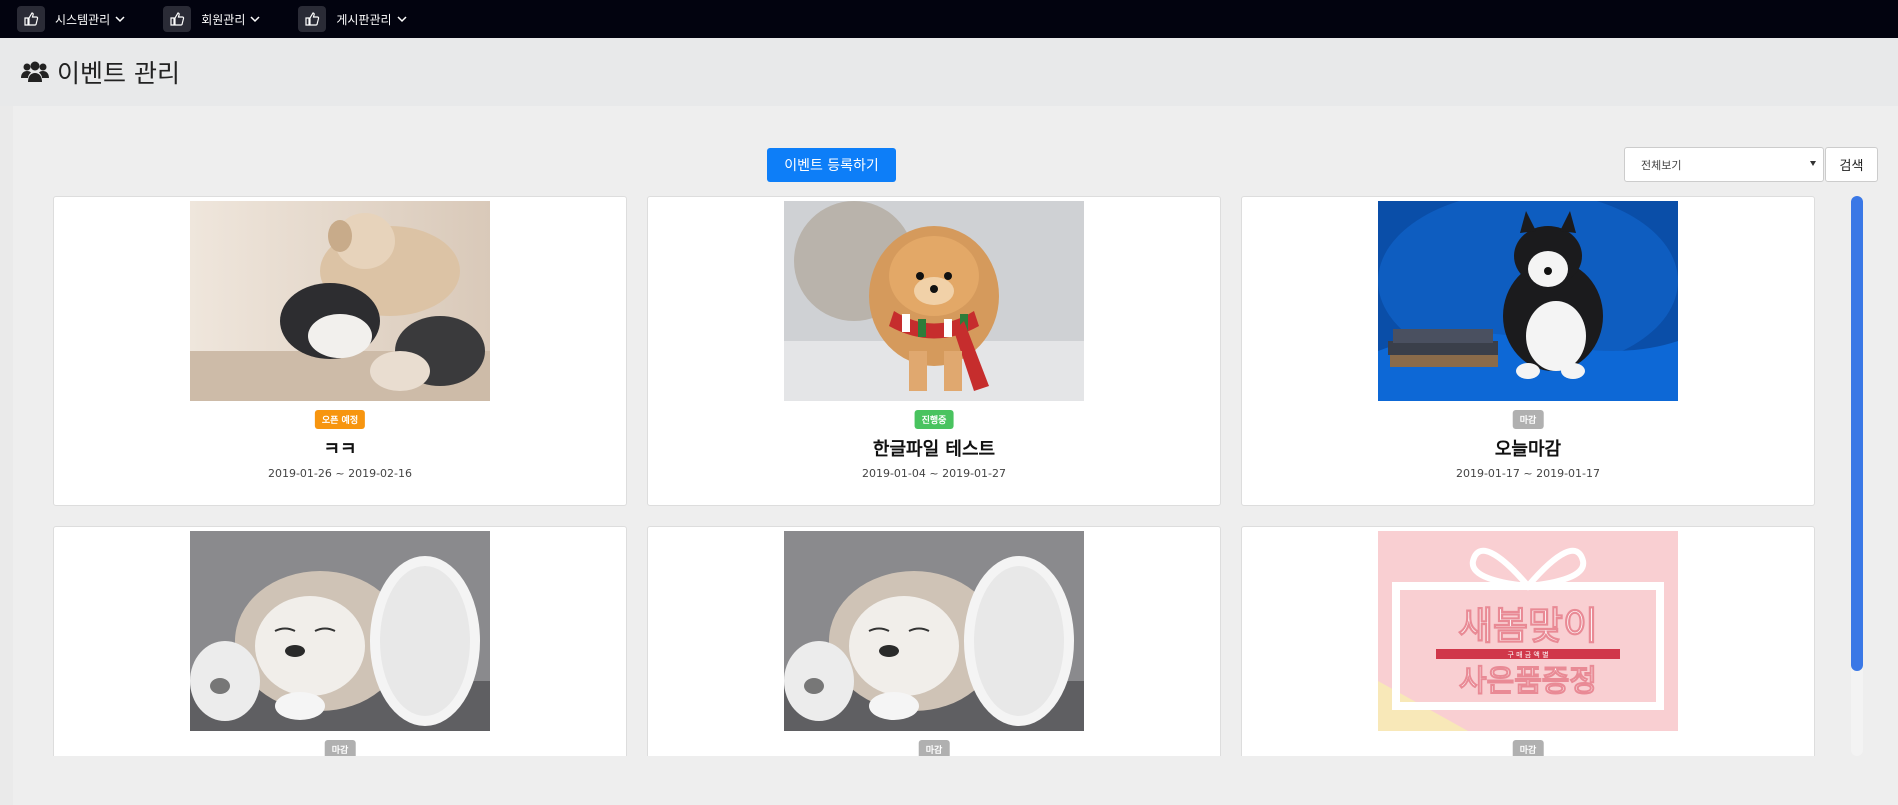  I want to click on banner-line1: 새봄맞이, so click(1528, 626).